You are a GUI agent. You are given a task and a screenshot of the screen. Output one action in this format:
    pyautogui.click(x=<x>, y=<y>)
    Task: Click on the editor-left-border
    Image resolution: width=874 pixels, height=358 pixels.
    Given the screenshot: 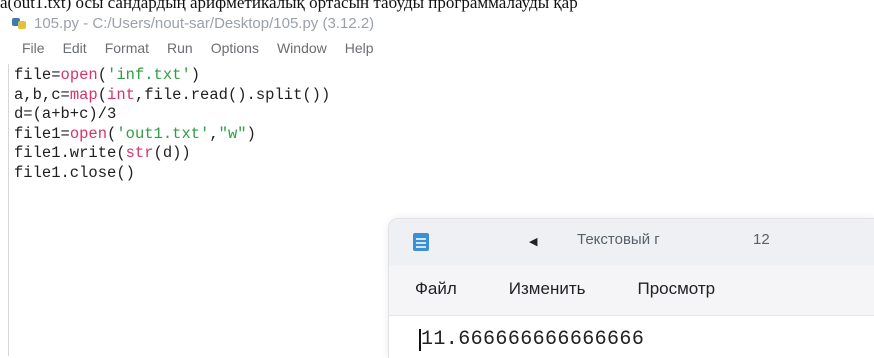 What is the action you would take?
    pyautogui.click(x=8, y=210)
    